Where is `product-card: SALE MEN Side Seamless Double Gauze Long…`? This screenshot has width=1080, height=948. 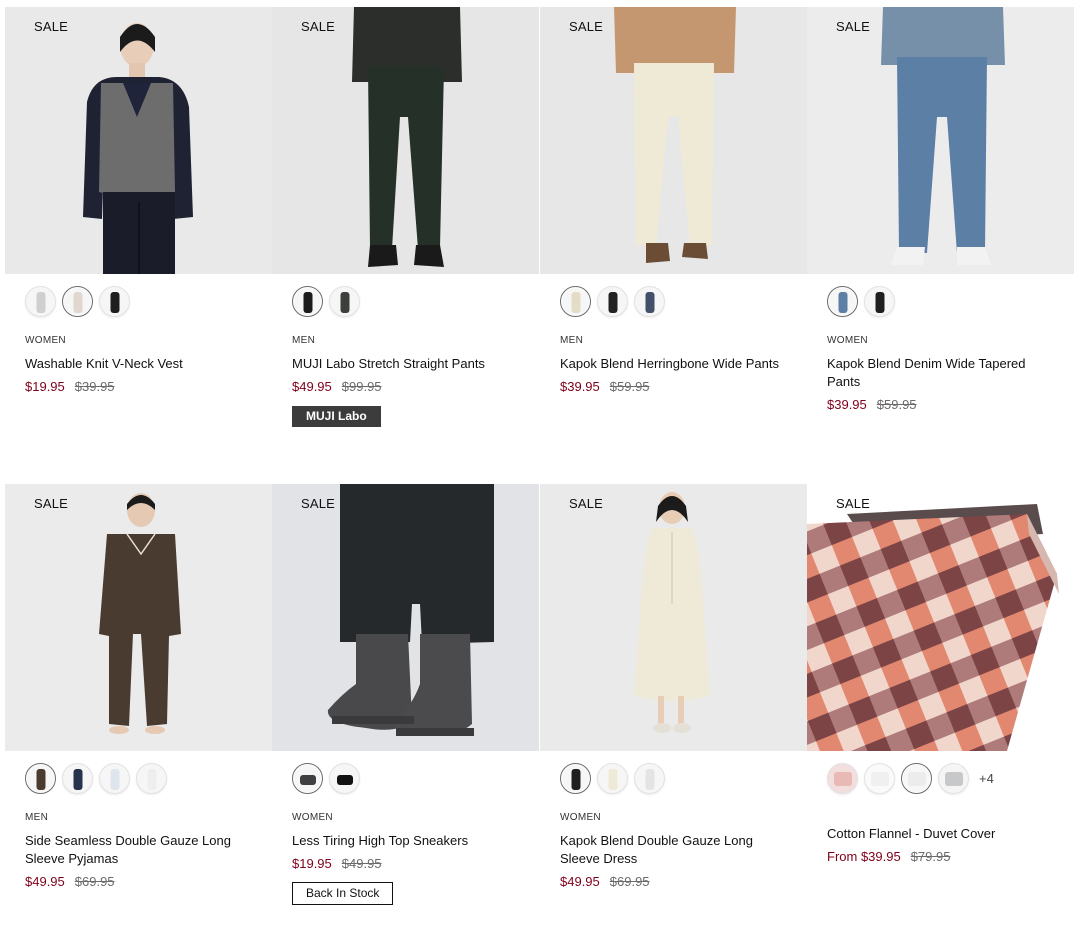
product-card: SALE MEN Side Seamless Double Gauze Long… is located at coordinates (138, 686).